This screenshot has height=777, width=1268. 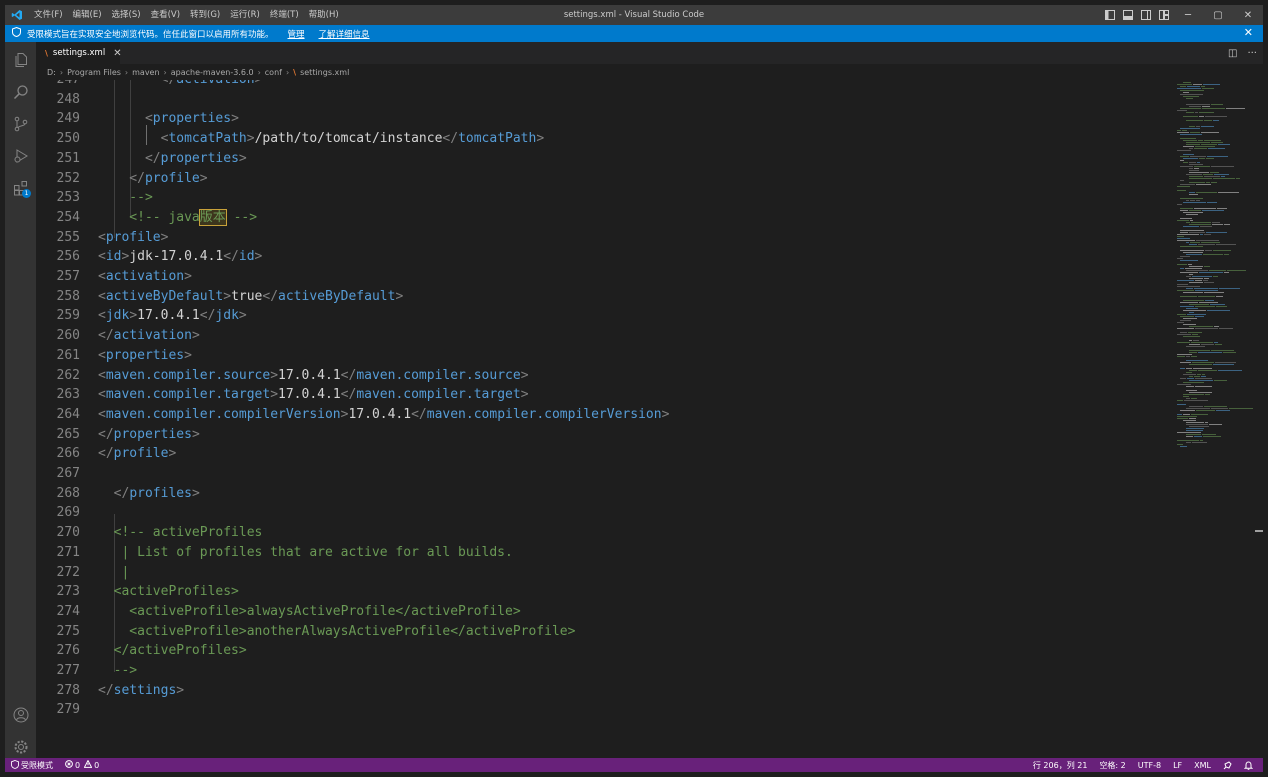 What do you see at coordinates (606, 356) in the screenshot?
I see `code-line: 261 <properties>` at bounding box center [606, 356].